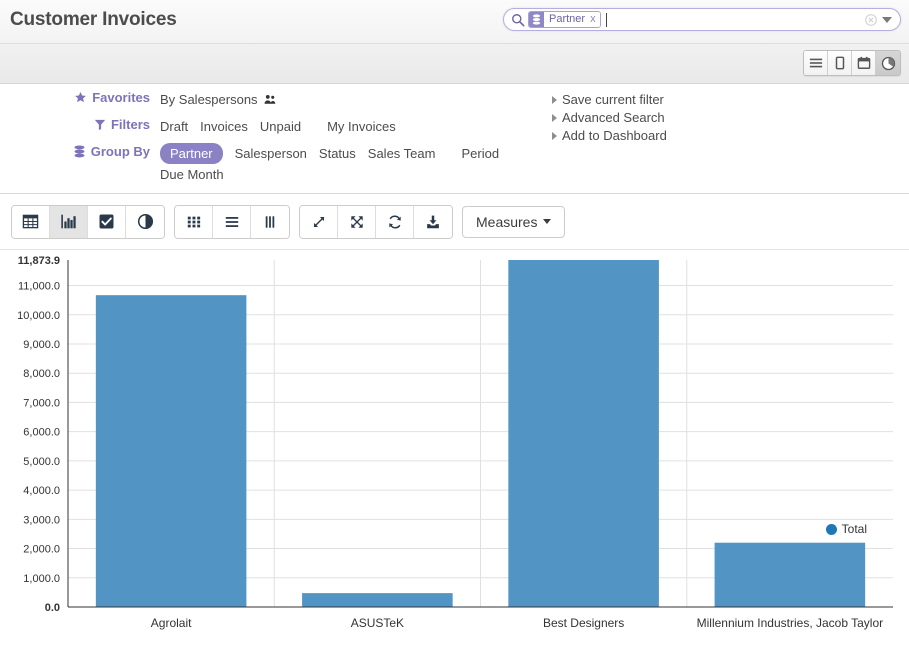 The image size is (909, 667). I want to click on bar-chart-icon, so click(68, 221).